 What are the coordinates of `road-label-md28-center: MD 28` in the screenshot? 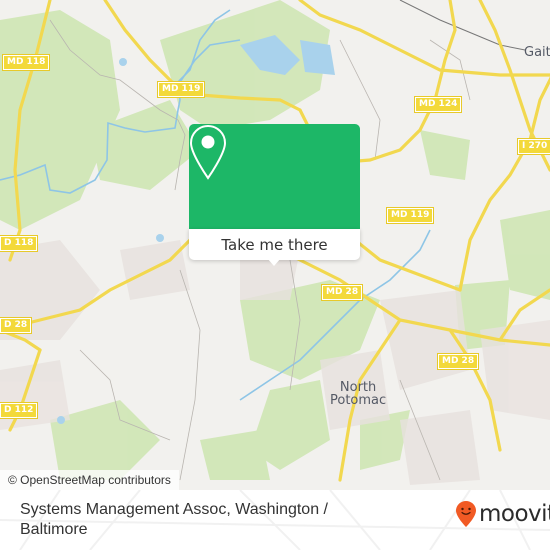 It's located at (342, 292).